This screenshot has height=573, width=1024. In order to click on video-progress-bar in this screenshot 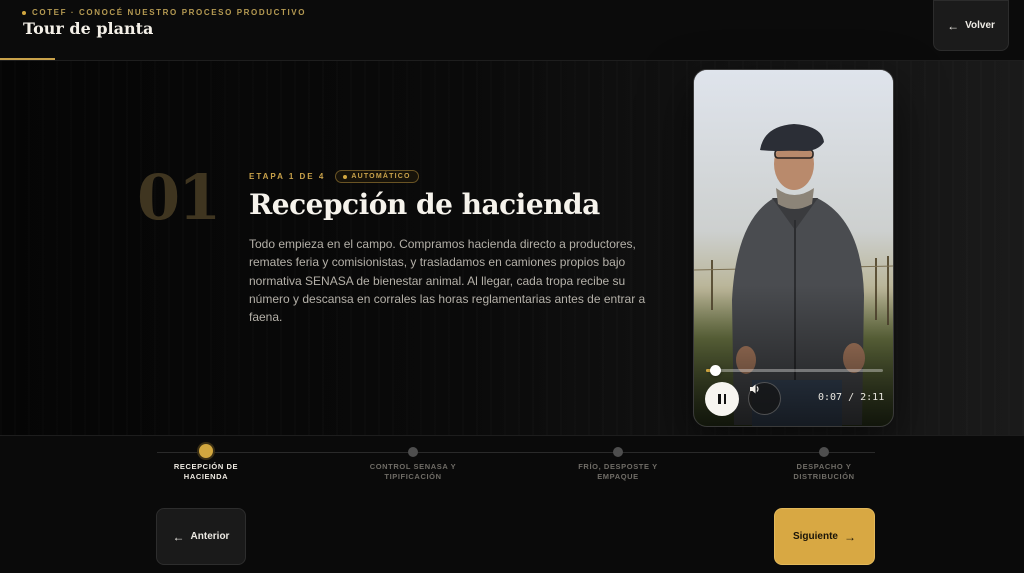, I will do `click(794, 370)`.